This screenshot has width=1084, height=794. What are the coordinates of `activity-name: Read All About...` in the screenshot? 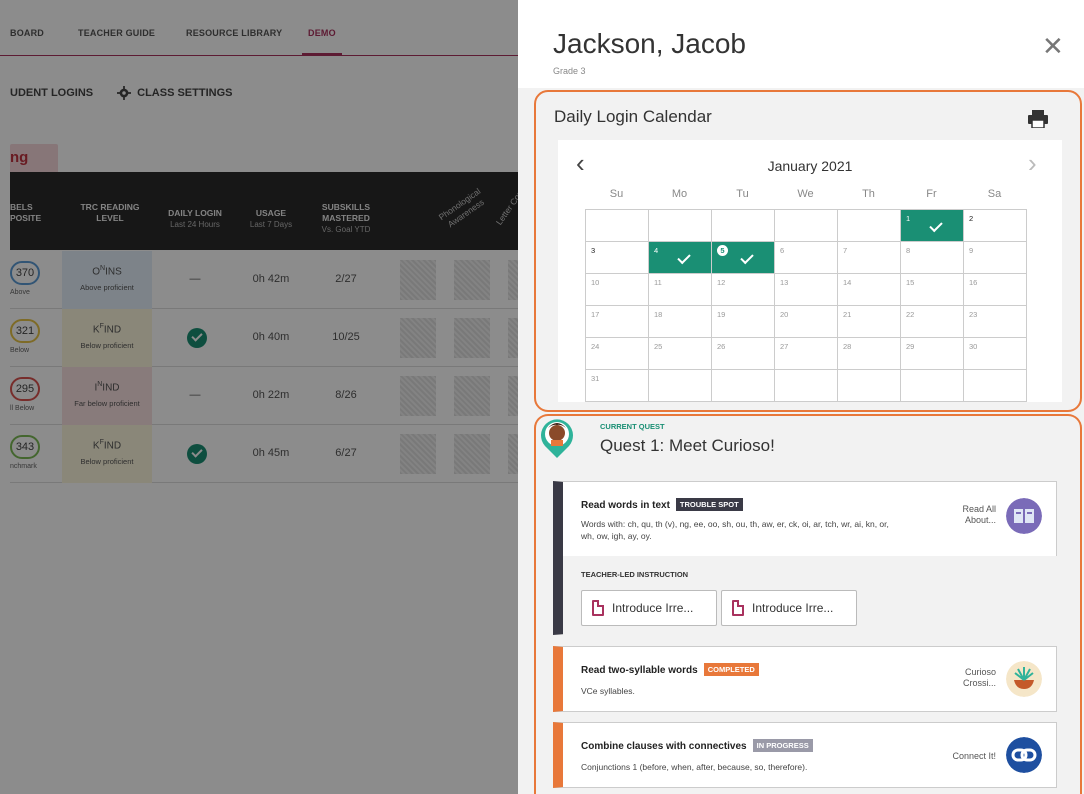 It's located at (966, 515).